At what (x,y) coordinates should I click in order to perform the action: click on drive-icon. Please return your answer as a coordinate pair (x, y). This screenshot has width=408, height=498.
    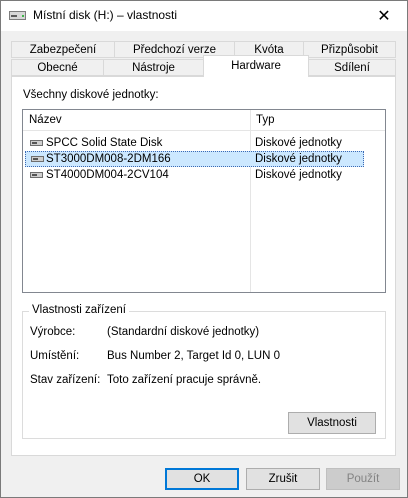
    Looking at the image, I should click on (17, 15).